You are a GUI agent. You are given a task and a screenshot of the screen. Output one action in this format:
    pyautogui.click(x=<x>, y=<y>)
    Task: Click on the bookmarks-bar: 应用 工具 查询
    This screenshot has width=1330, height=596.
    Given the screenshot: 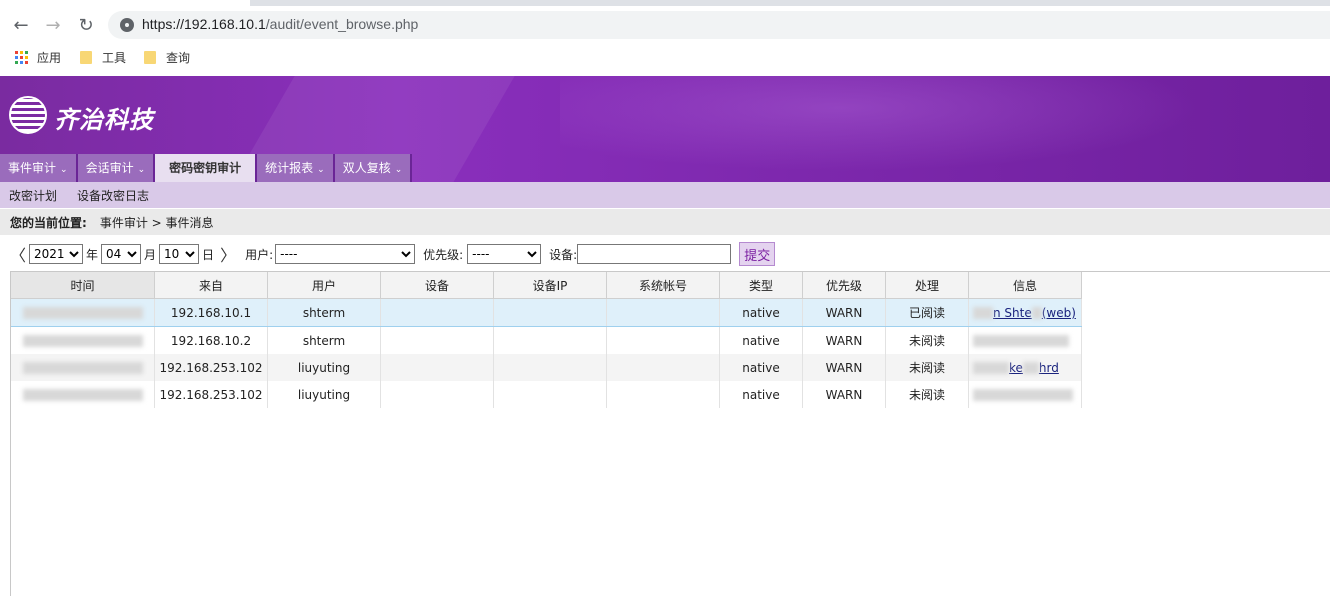 What is the action you would take?
    pyautogui.click(x=665, y=57)
    